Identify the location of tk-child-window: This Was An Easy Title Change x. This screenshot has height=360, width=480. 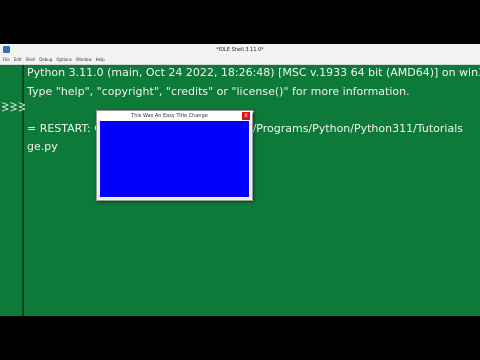
(174, 155).